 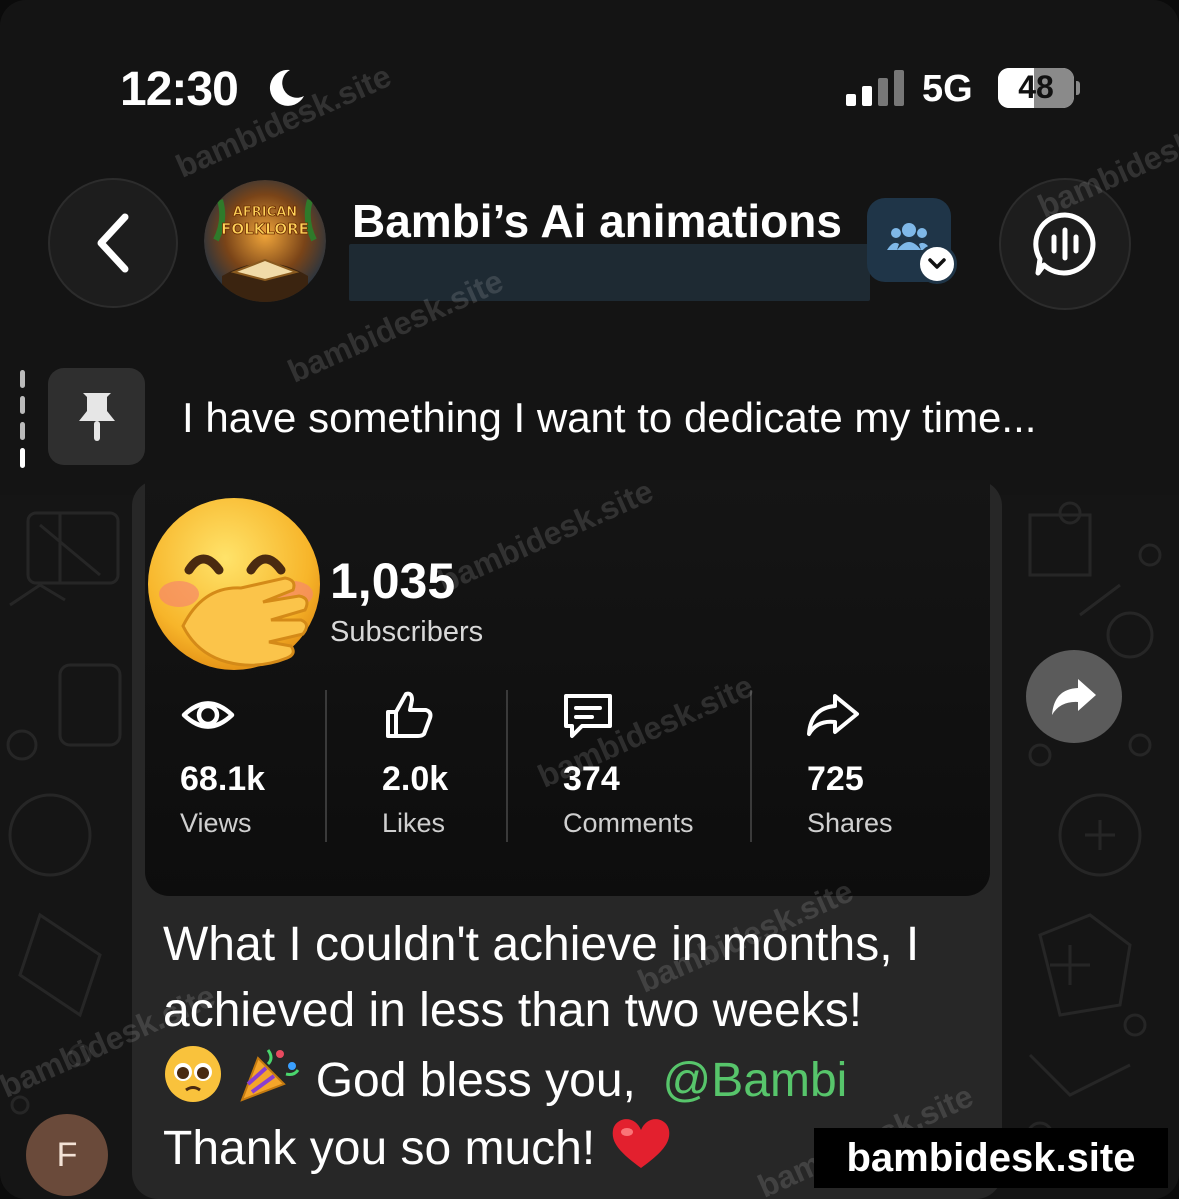 I want to click on eye-icon, so click(x=208, y=715).